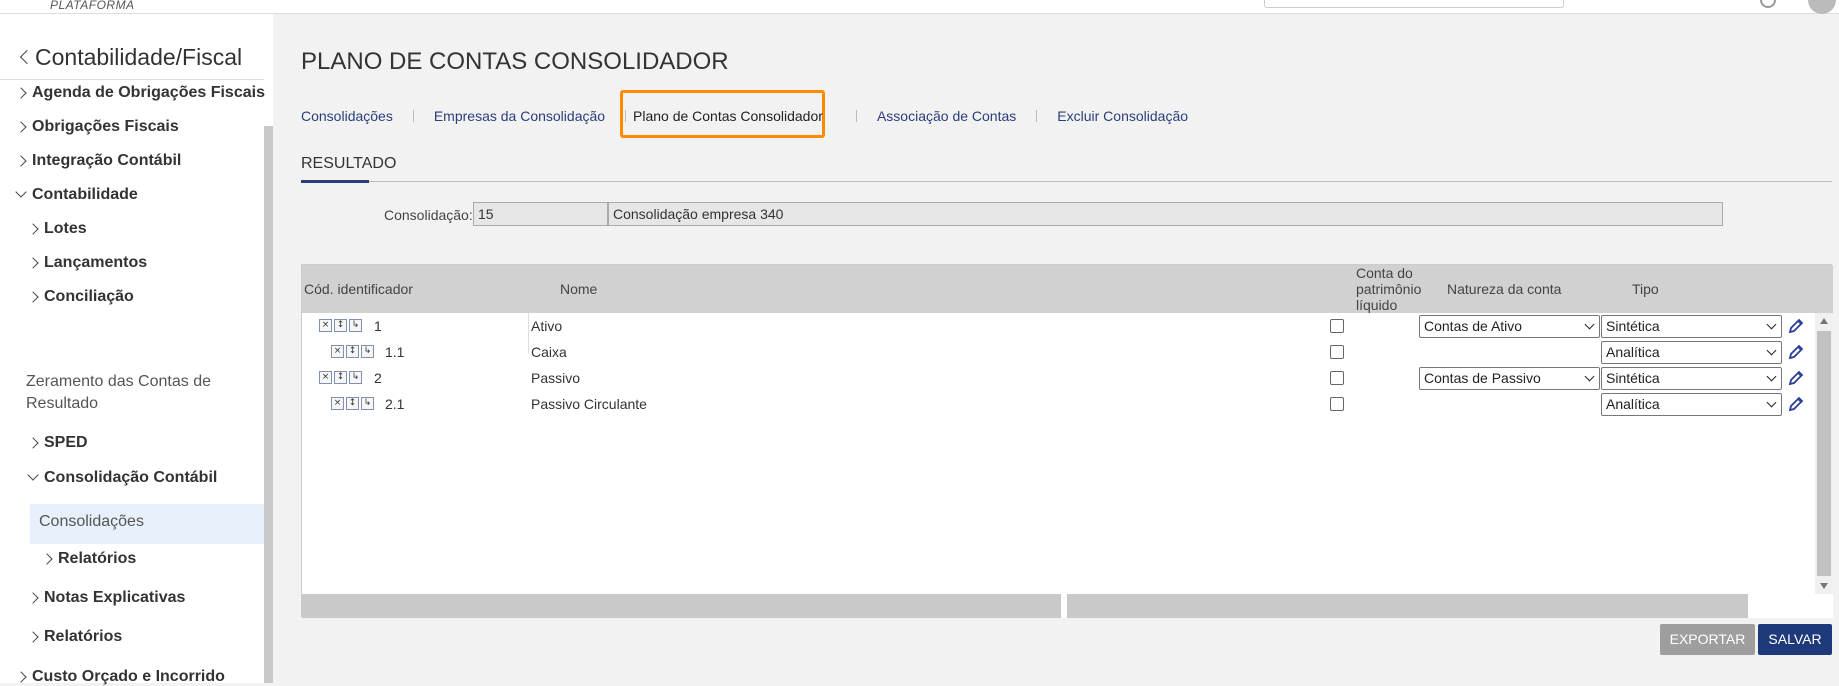 The image size is (1839, 686). What do you see at coordinates (268, 404) in the screenshot?
I see `sidebar-scrollbar` at bounding box center [268, 404].